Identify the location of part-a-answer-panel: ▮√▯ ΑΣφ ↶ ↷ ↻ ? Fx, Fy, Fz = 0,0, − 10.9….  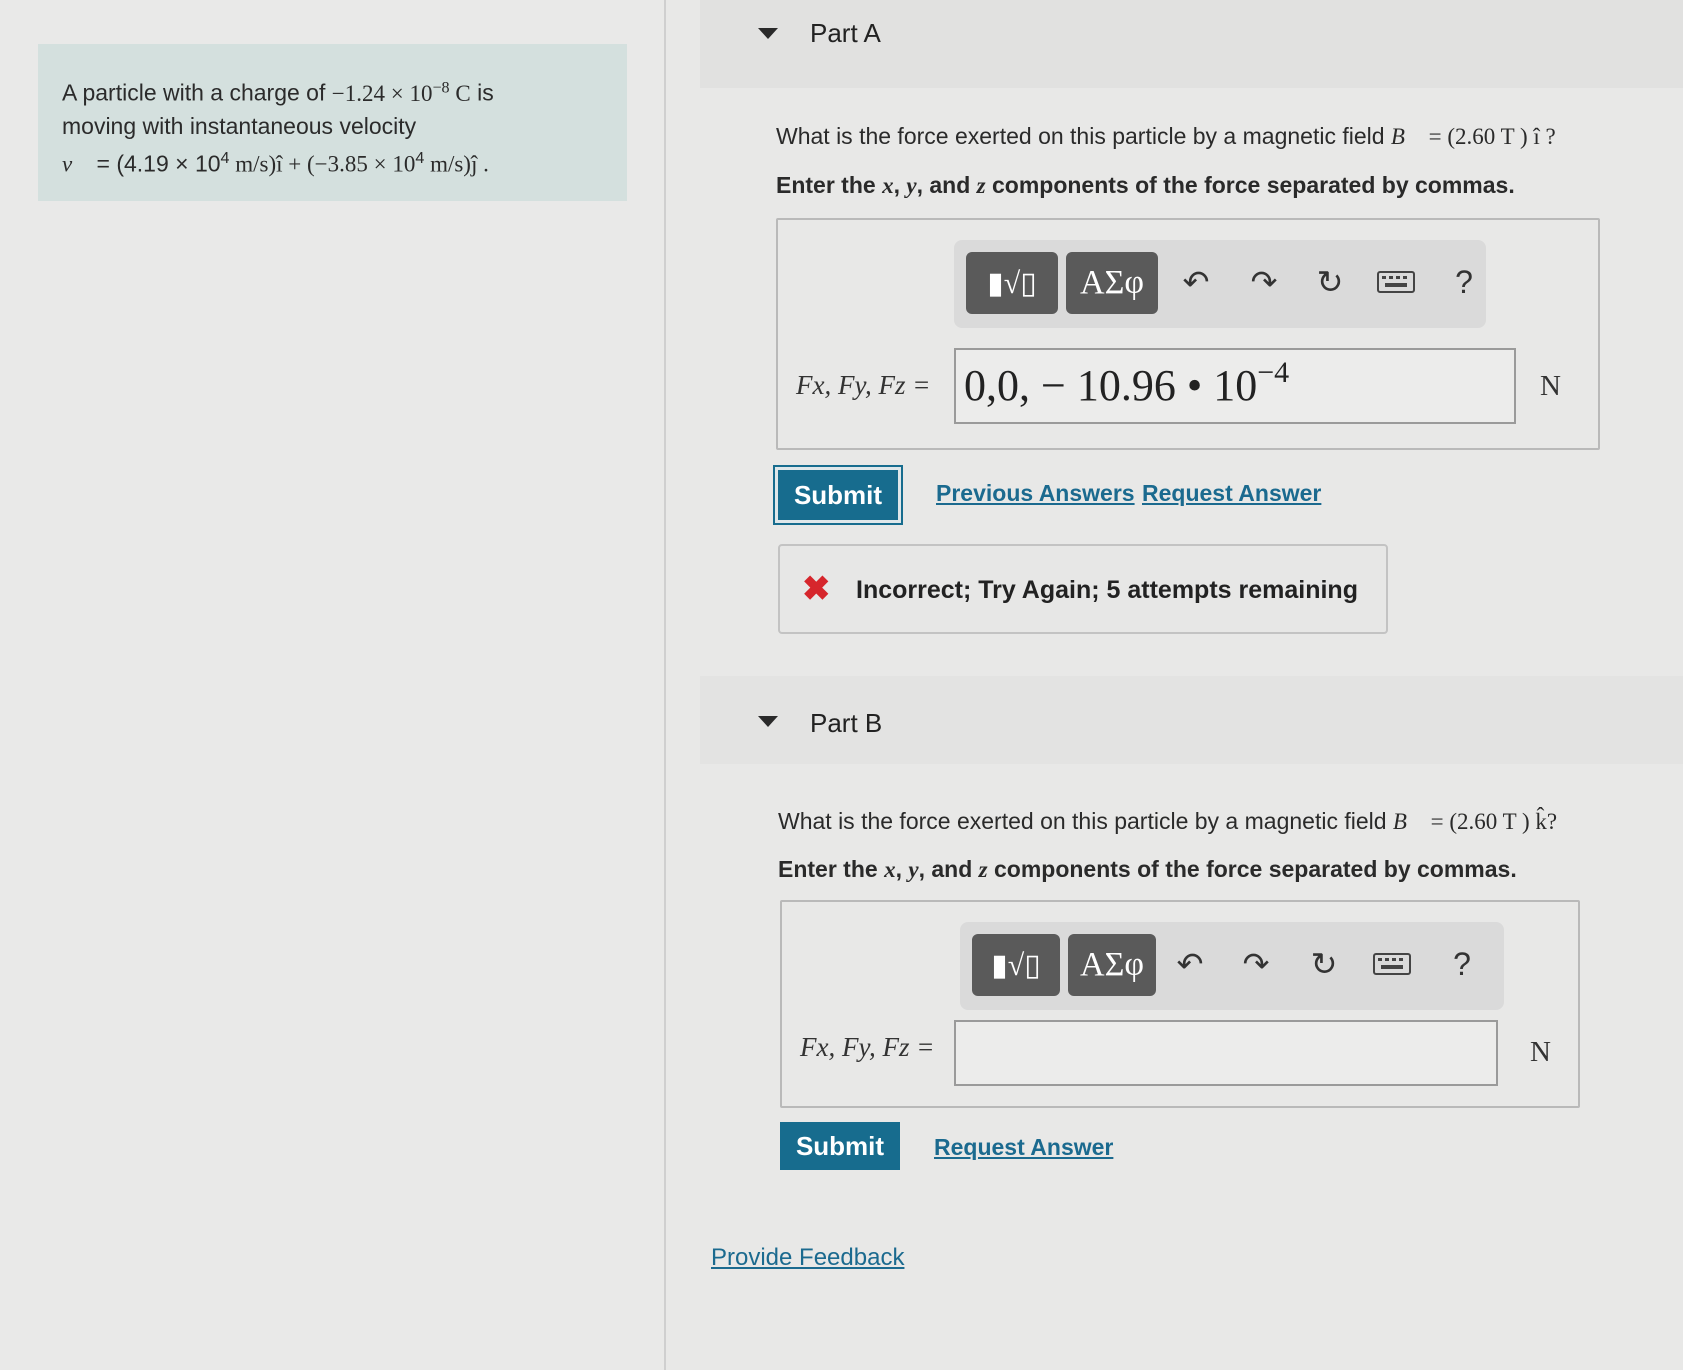
(1188, 334).